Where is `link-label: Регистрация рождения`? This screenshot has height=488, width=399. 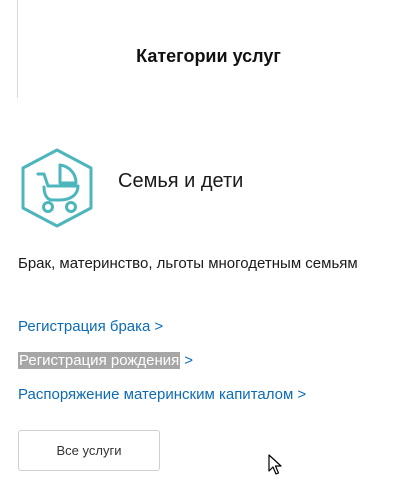
link-label: Регистрация рождения is located at coordinates (99, 360).